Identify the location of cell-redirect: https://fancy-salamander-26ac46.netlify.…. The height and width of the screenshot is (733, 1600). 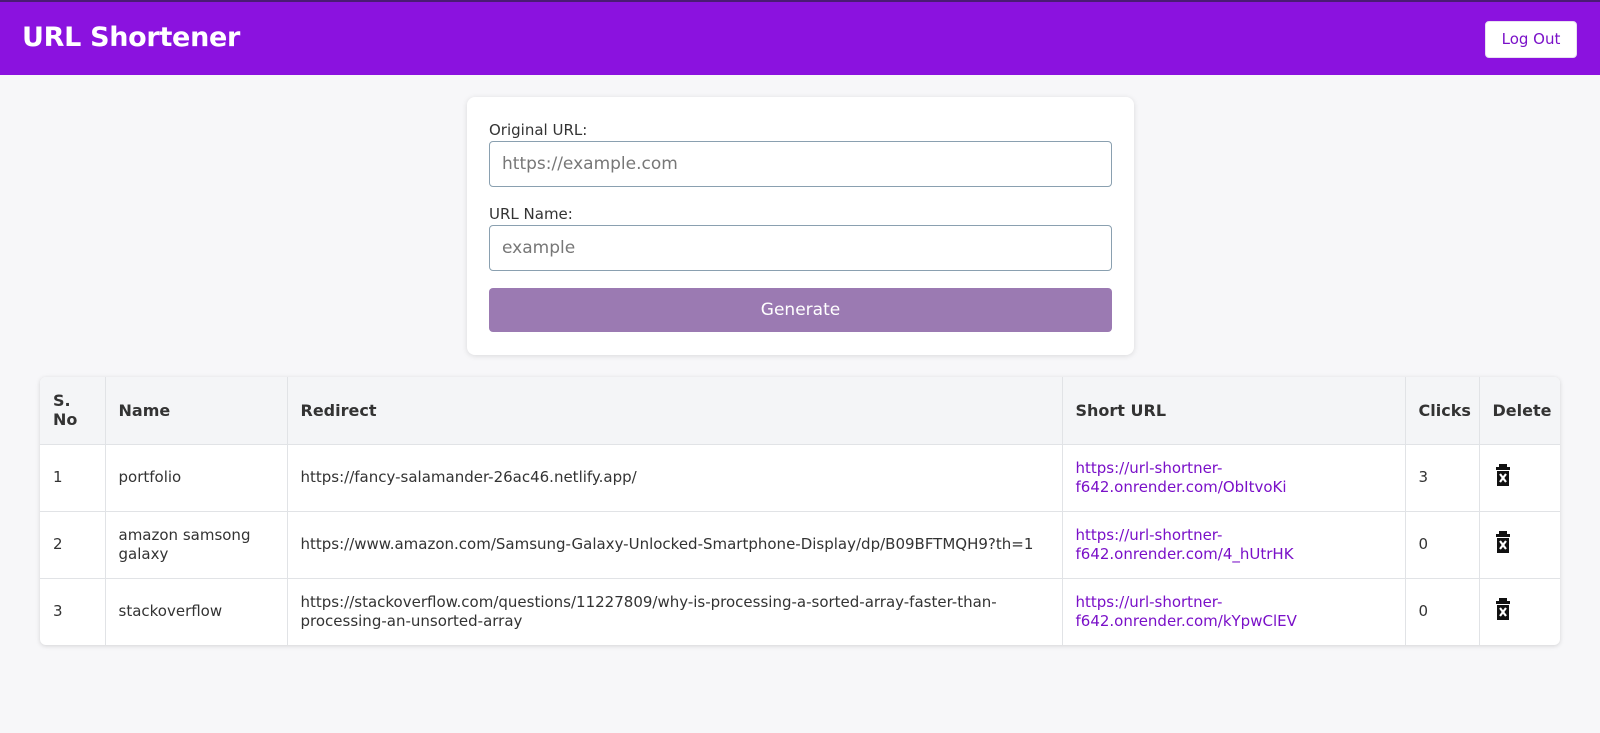
(675, 478).